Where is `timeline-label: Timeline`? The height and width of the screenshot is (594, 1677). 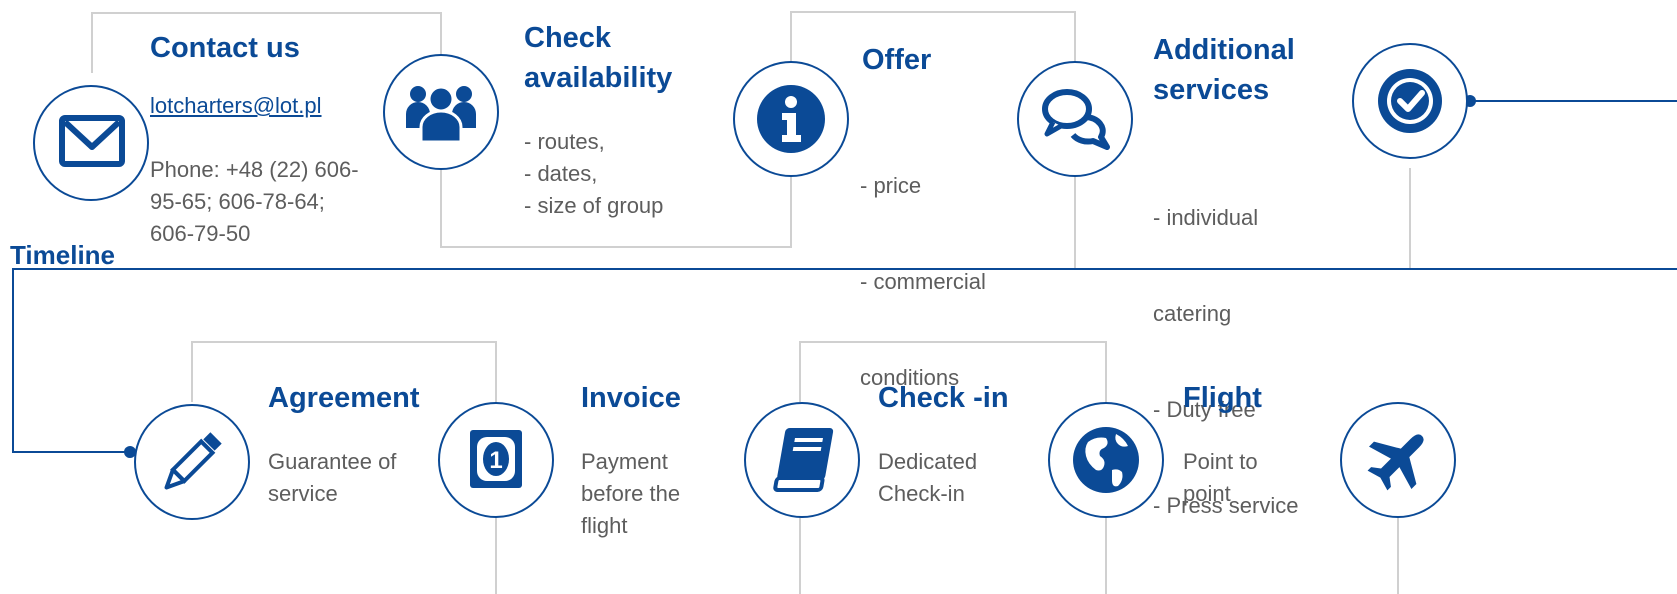 timeline-label: Timeline is located at coordinates (63, 255).